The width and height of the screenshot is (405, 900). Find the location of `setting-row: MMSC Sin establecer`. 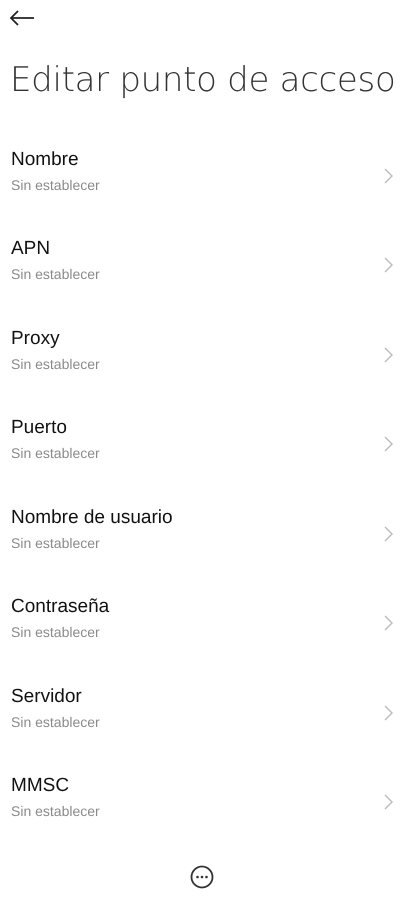

setting-row: MMSC Sin establecer is located at coordinates (202, 806).